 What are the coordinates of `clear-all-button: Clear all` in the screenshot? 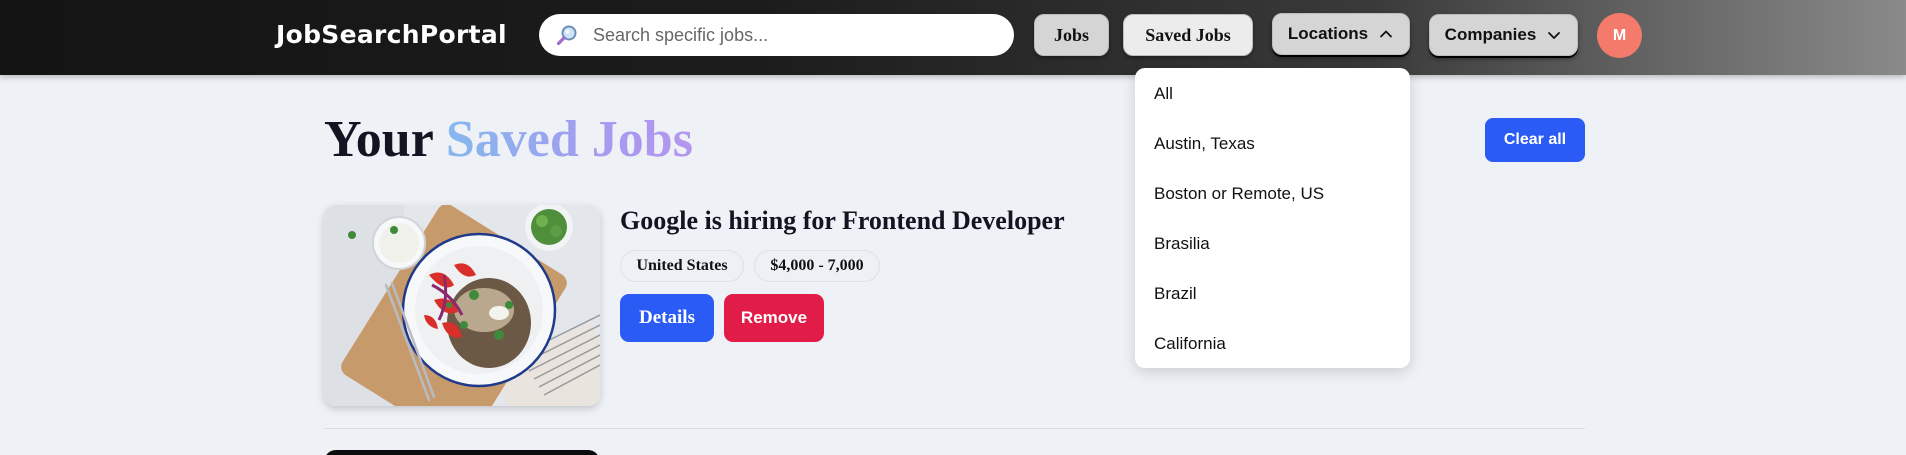 It's located at (1535, 140).